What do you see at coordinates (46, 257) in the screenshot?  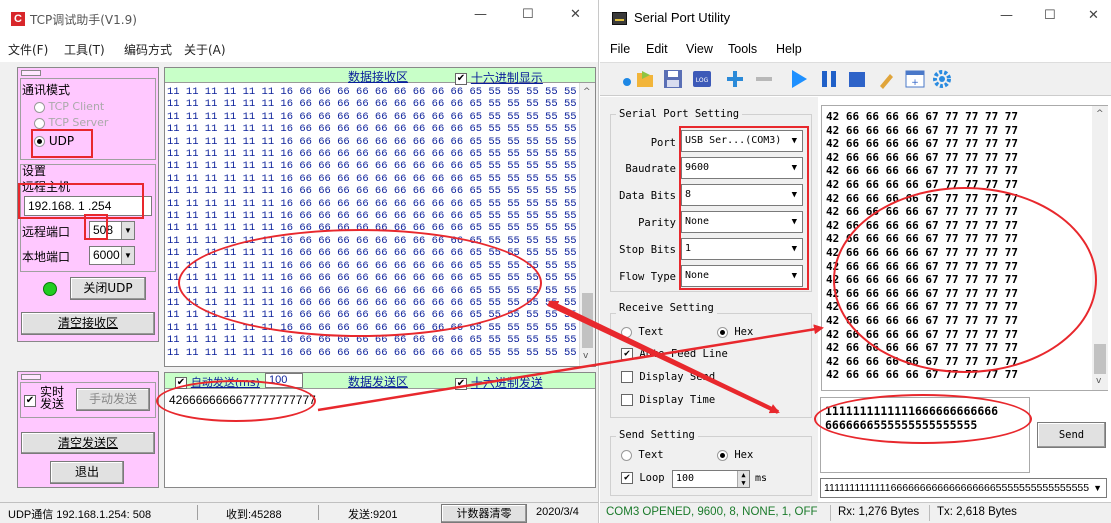 I see `local-port-label: 本地端口` at bounding box center [46, 257].